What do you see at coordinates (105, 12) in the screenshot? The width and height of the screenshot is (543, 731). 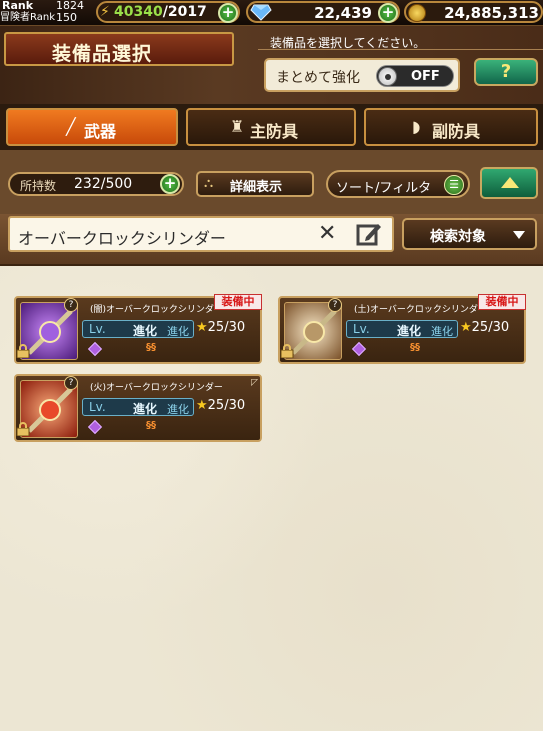 I see `stamina-bolt-icon: ⚡` at bounding box center [105, 12].